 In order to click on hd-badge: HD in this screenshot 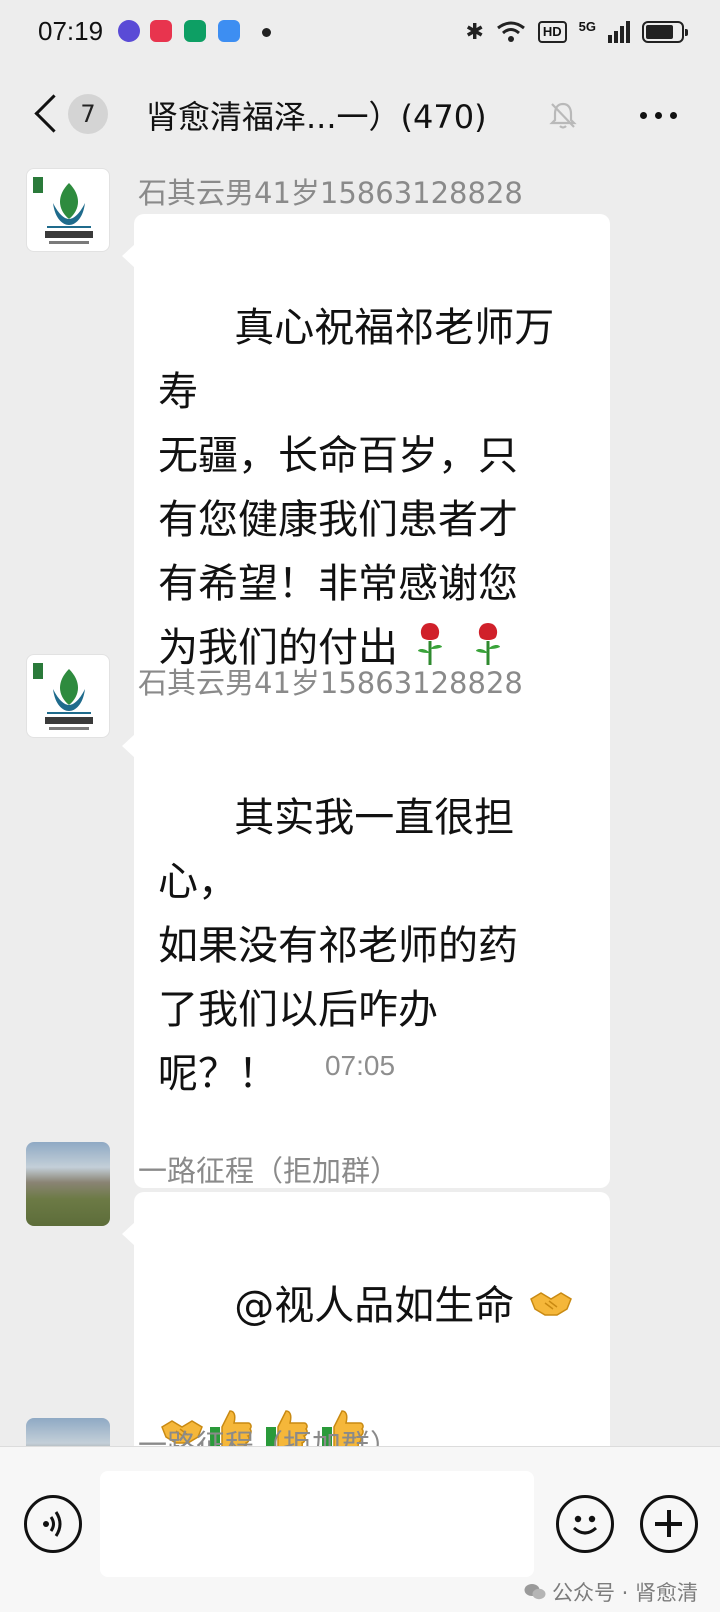, I will do `click(552, 32)`.